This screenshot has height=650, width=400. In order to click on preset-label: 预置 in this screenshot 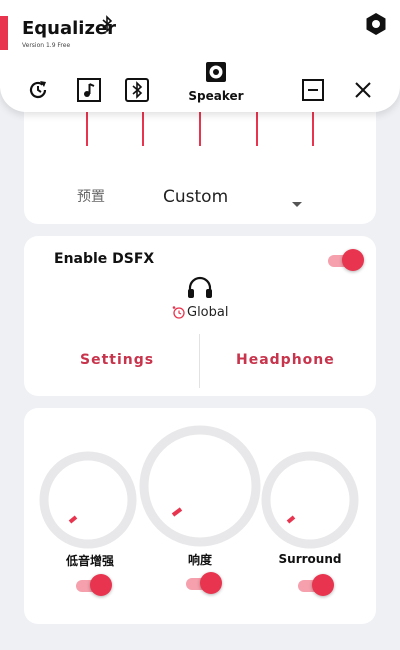, I will do `click(91, 197)`.